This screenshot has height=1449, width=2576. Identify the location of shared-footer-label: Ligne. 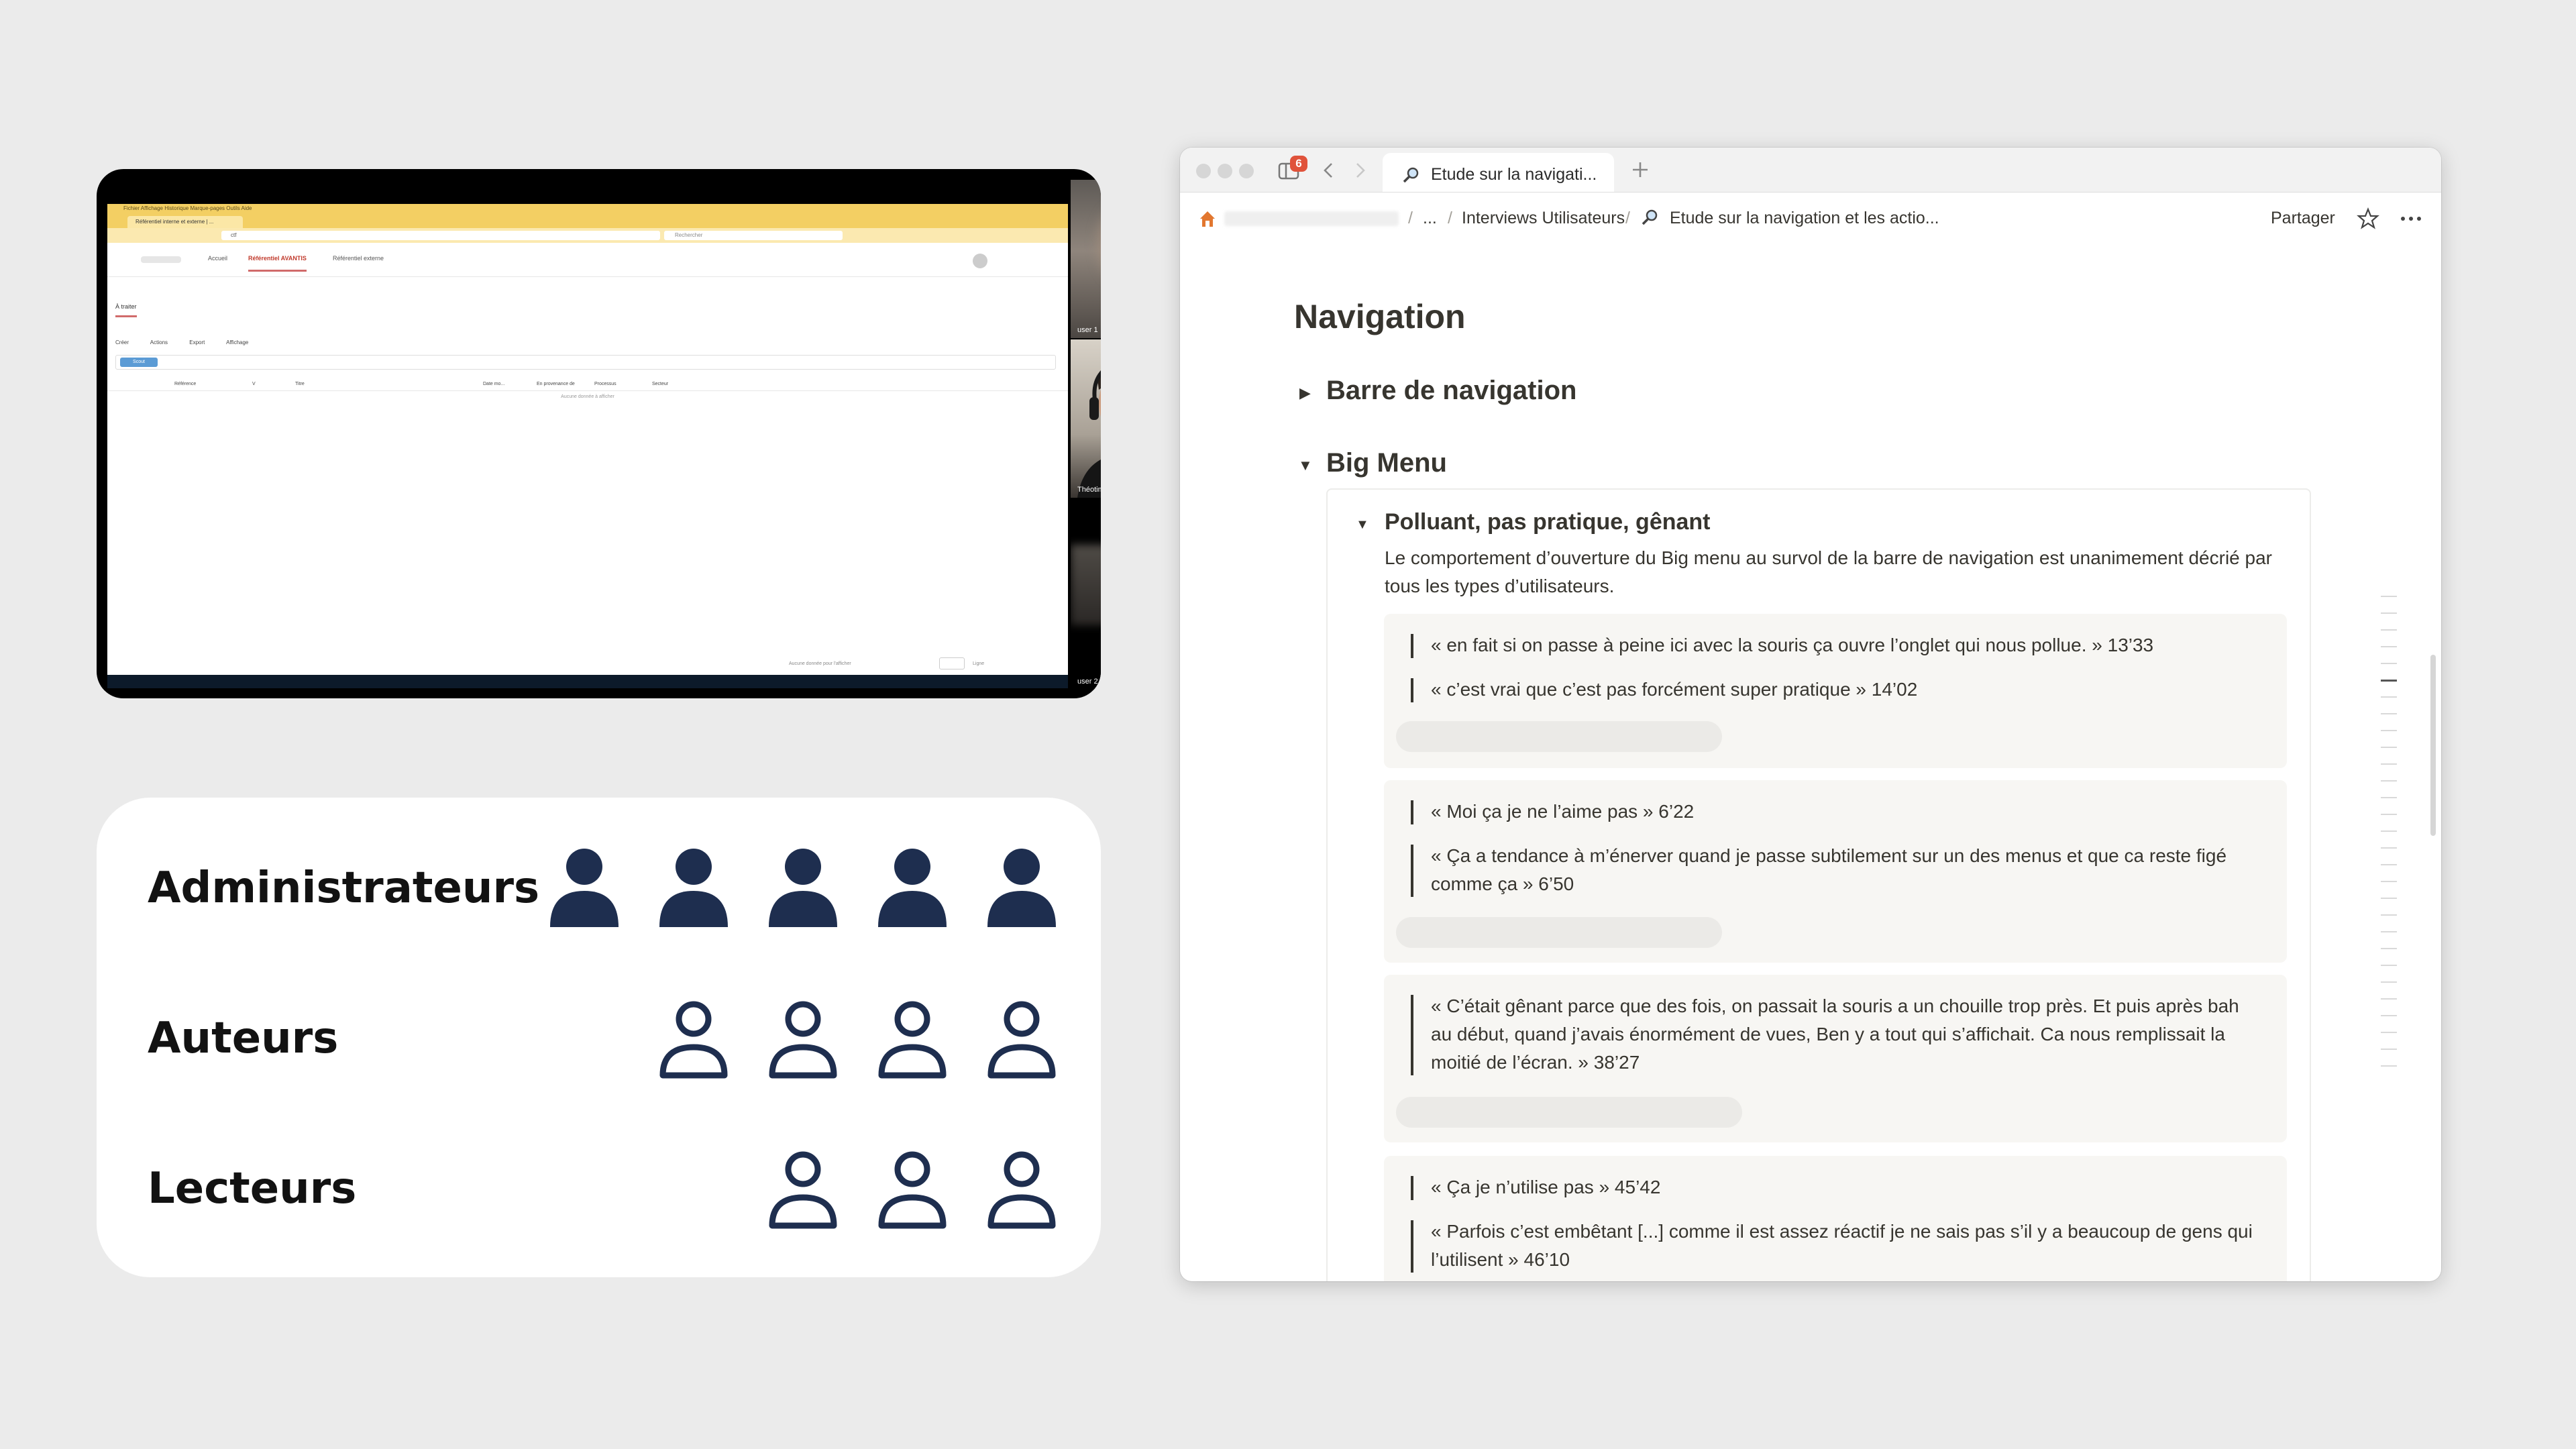
(979, 663).